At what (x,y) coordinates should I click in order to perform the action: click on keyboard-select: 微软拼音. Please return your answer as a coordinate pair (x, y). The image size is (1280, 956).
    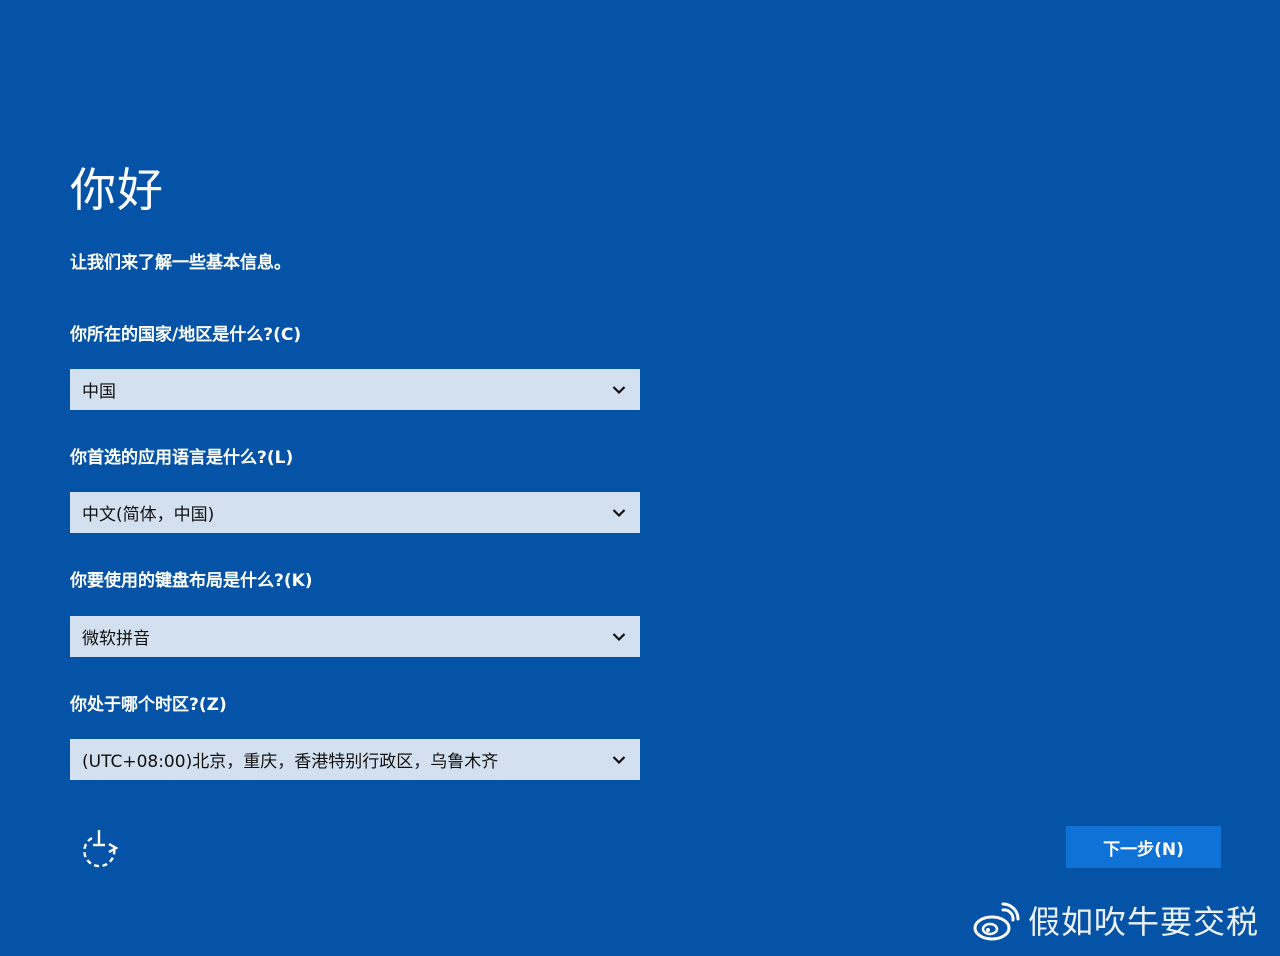
    Looking at the image, I should click on (355, 636).